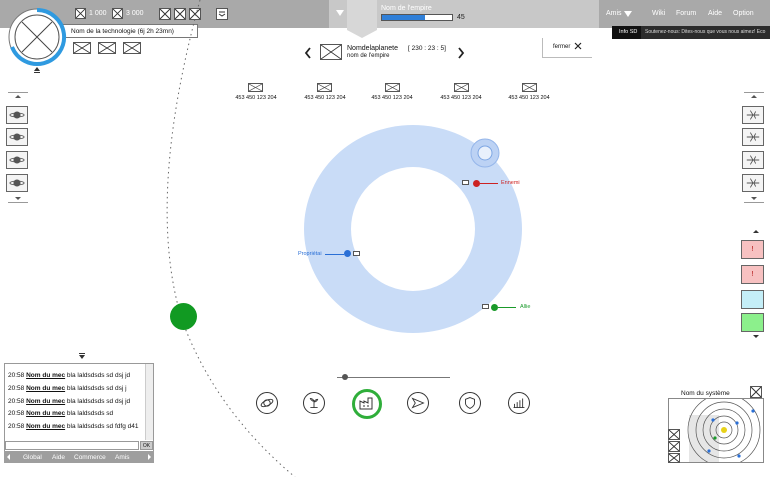 This screenshot has height=477, width=770. What do you see at coordinates (367, 404) in the screenshot?
I see `factory-icon` at bounding box center [367, 404].